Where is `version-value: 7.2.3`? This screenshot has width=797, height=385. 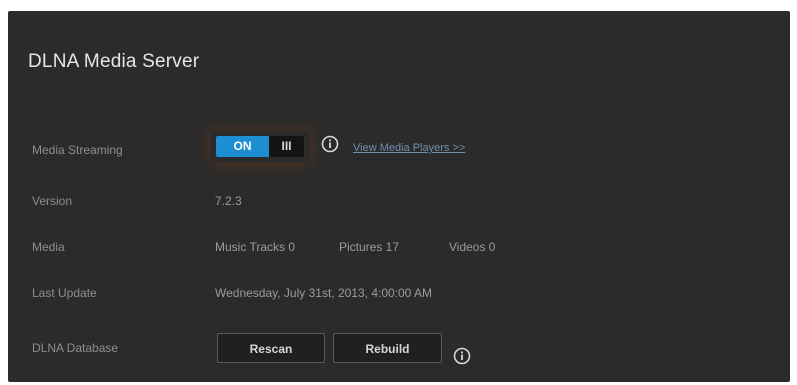
version-value: 7.2.3 is located at coordinates (228, 201).